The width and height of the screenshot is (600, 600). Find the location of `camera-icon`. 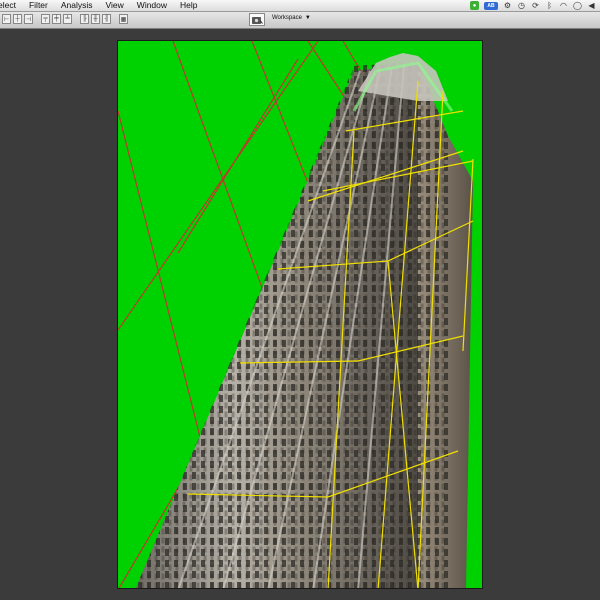

camera-icon is located at coordinates (257, 20).